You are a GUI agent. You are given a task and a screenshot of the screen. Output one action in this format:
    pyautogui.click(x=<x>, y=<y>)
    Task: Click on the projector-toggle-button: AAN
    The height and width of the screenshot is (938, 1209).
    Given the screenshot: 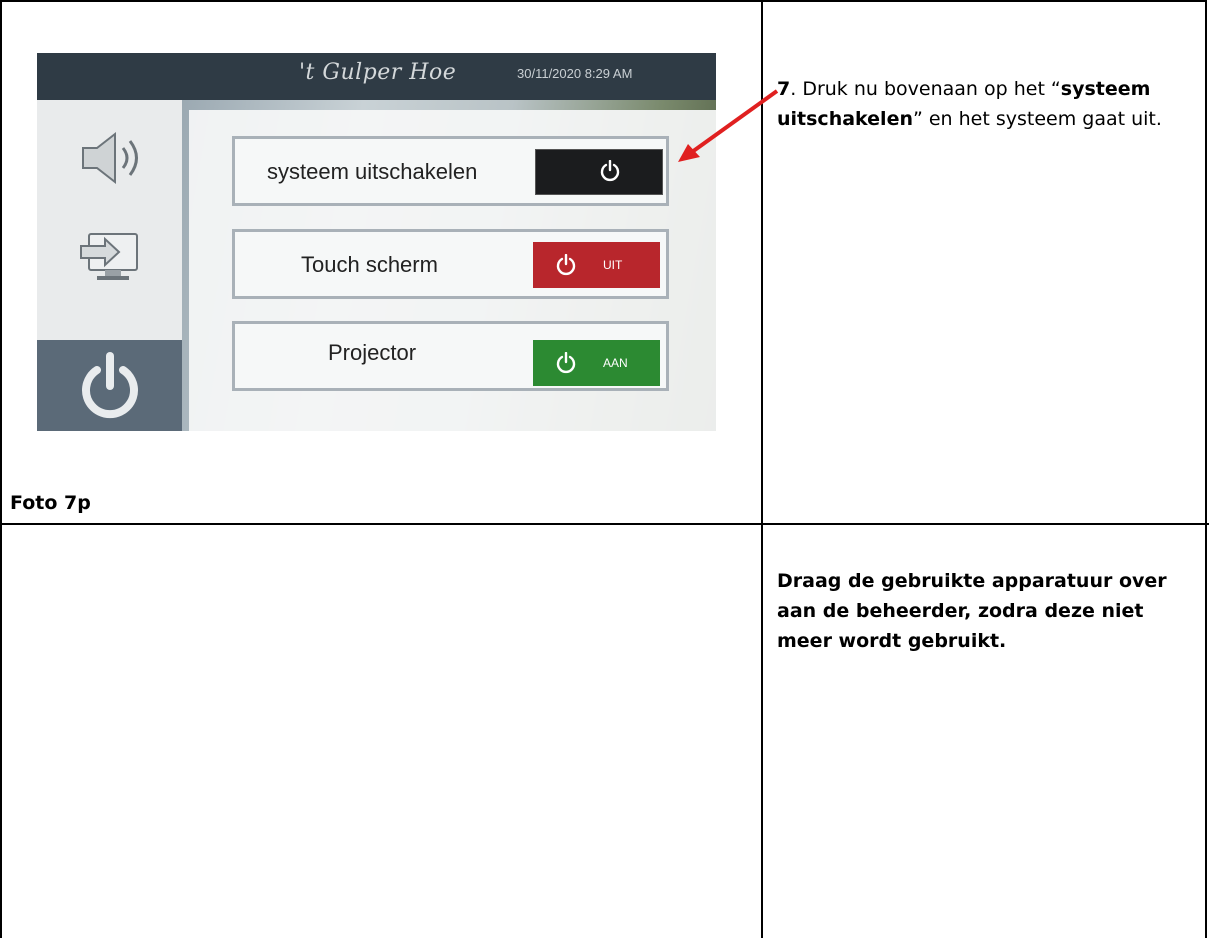 What is the action you would take?
    pyautogui.click(x=596, y=363)
    